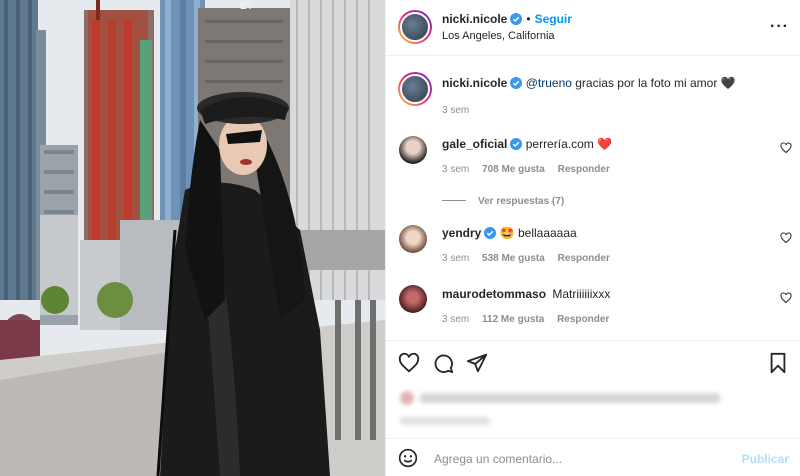  Describe the element at coordinates (461, 233) in the screenshot. I see `comment-username: yendry` at that location.